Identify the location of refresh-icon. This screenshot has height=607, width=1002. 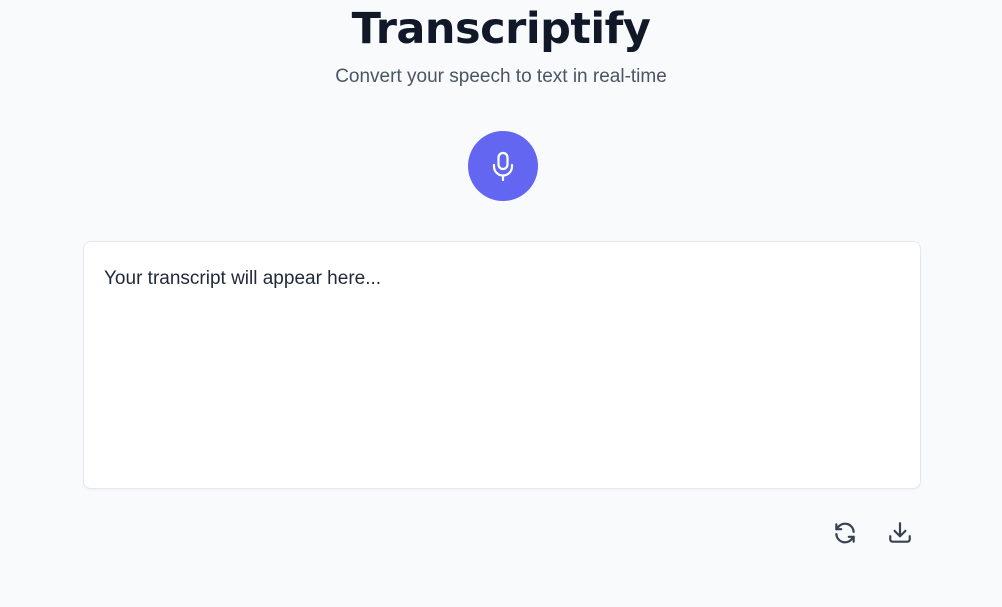
(845, 534).